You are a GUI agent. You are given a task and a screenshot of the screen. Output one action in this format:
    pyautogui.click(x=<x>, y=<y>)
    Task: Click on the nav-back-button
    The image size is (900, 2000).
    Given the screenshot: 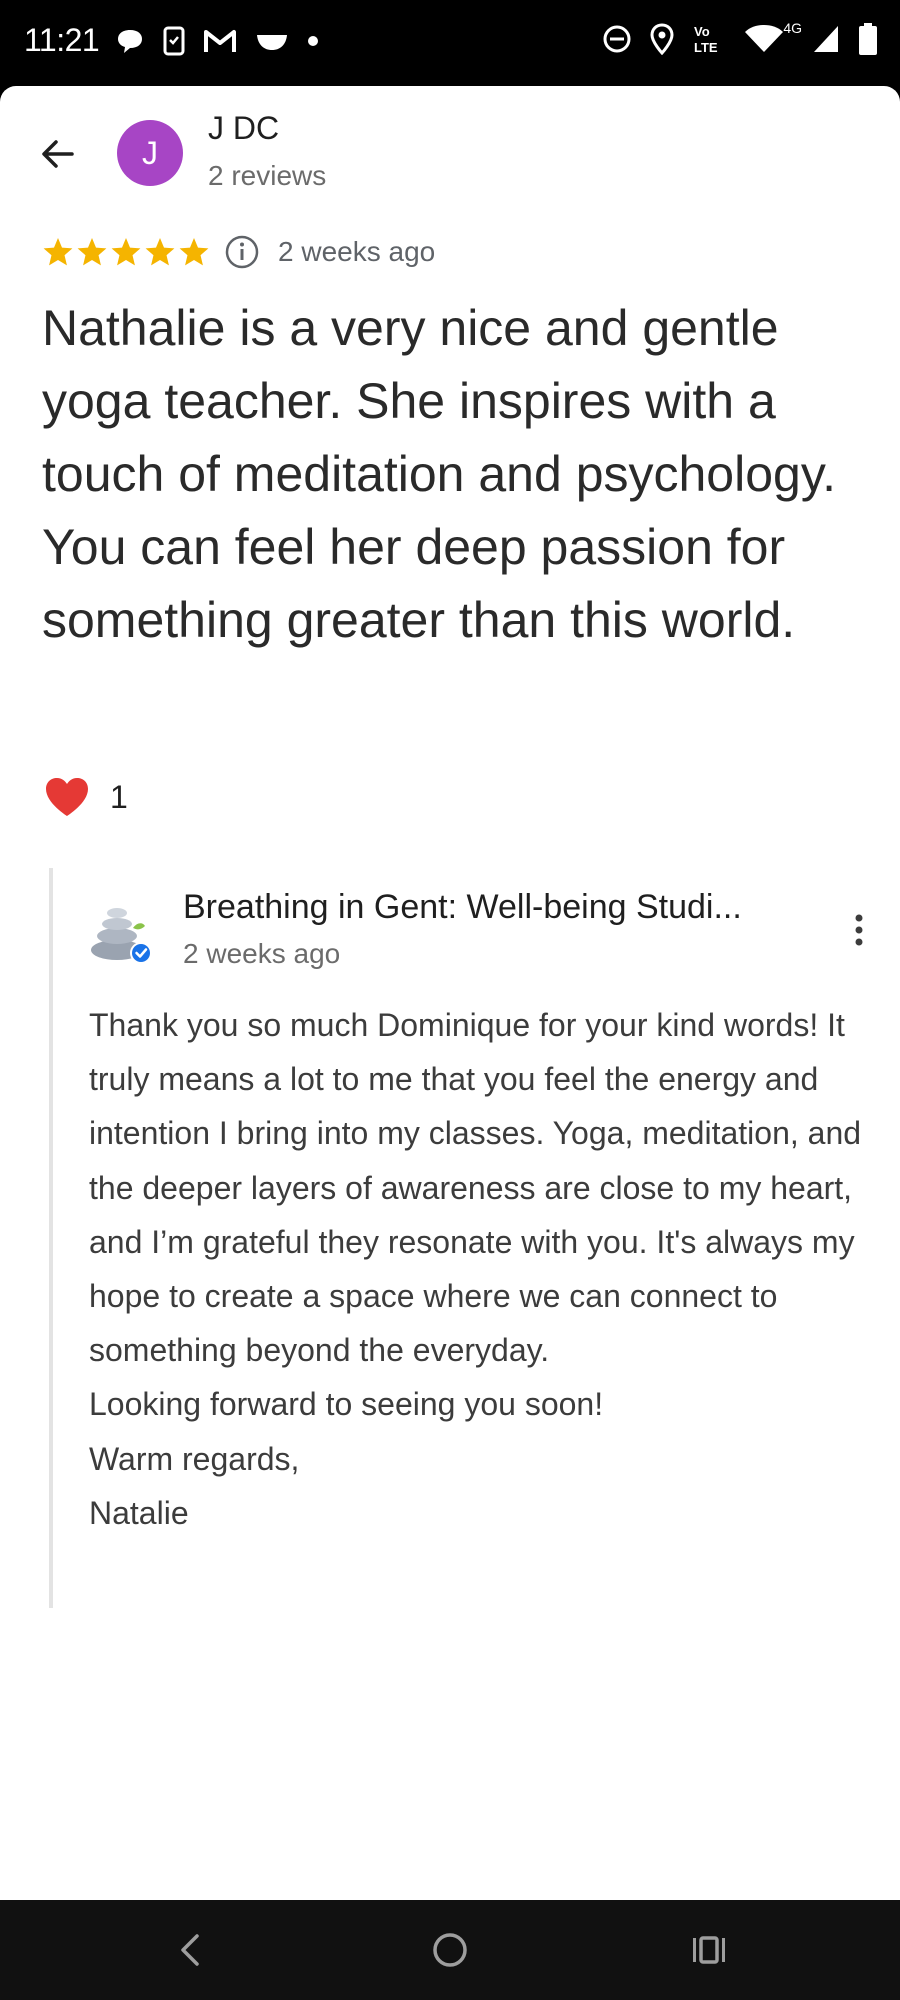 What is the action you would take?
    pyautogui.click(x=190, y=1950)
    